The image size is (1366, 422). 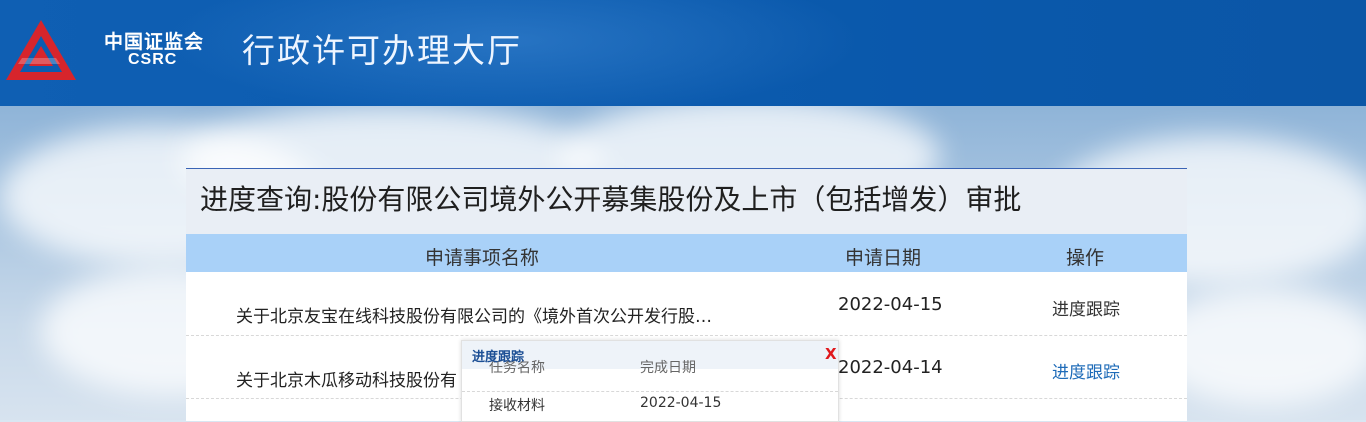 What do you see at coordinates (650, 391) in the screenshot?
I see `popup-divider` at bounding box center [650, 391].